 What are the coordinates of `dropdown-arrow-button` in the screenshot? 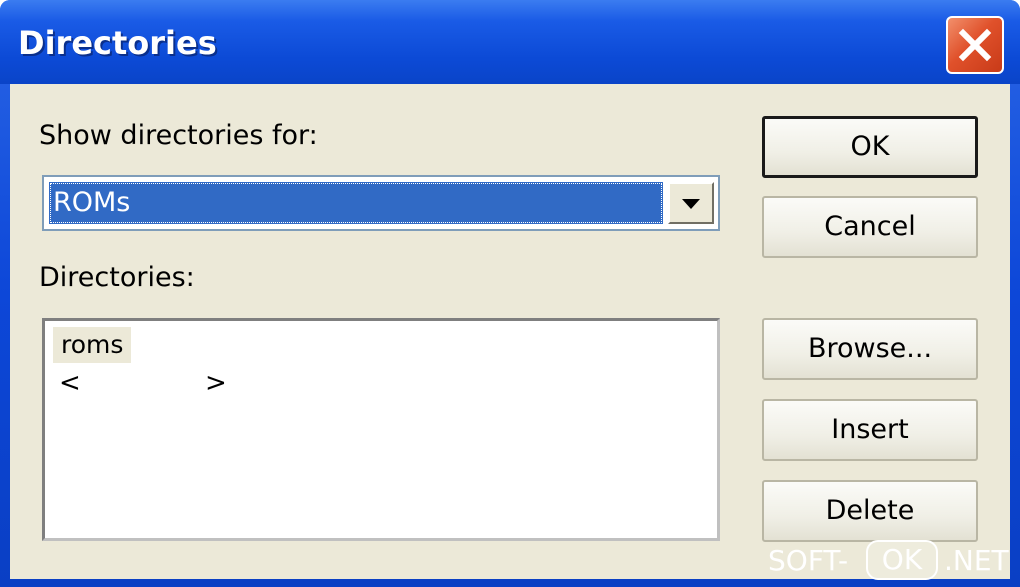 It's located at (691, 203).